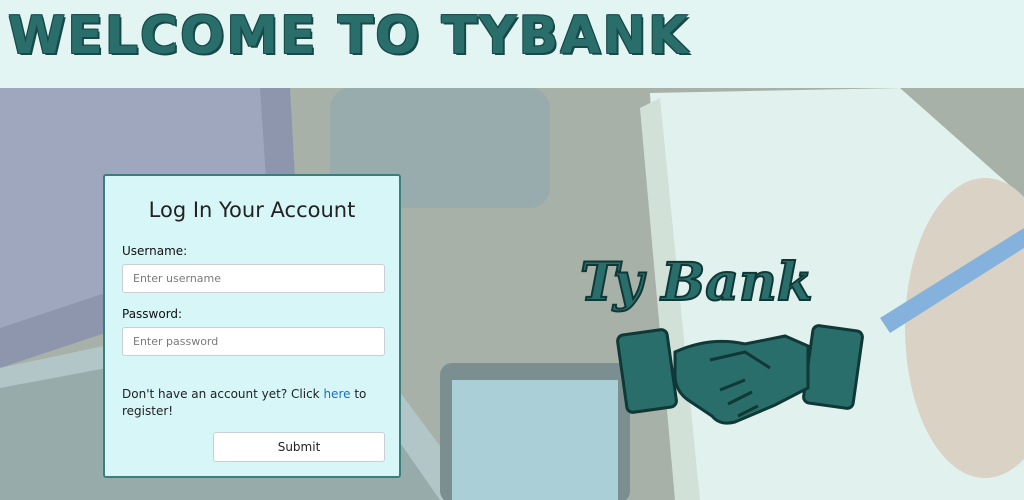 The image size is (1024, 500). I want to click on username-label: Username:, so click(155, 251).